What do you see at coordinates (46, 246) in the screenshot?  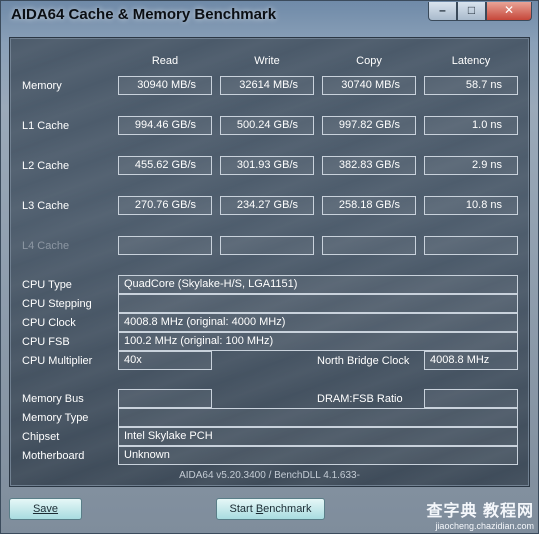 I see `row-label-l4: L4 Cache` at bounding box center [46, 246].